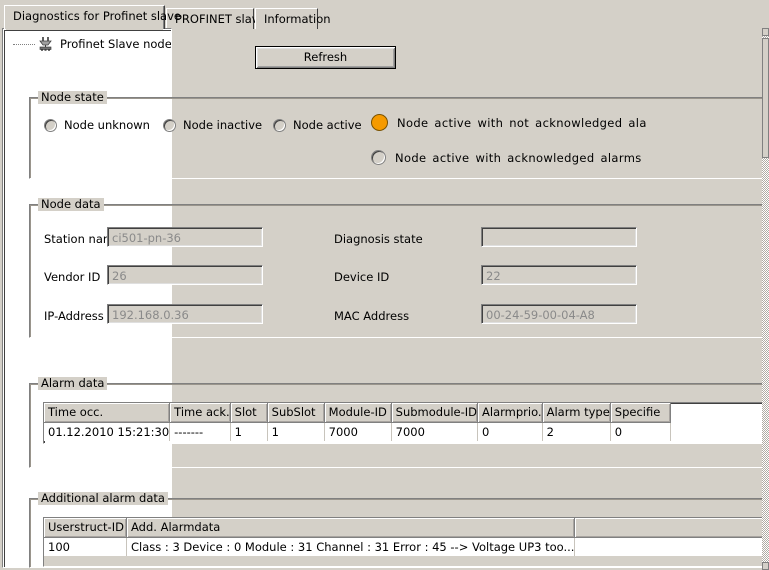 The width and height of the screenshot is (769, 570). I want to click on column-header-module-id: Module-ID, so click(358, 413).